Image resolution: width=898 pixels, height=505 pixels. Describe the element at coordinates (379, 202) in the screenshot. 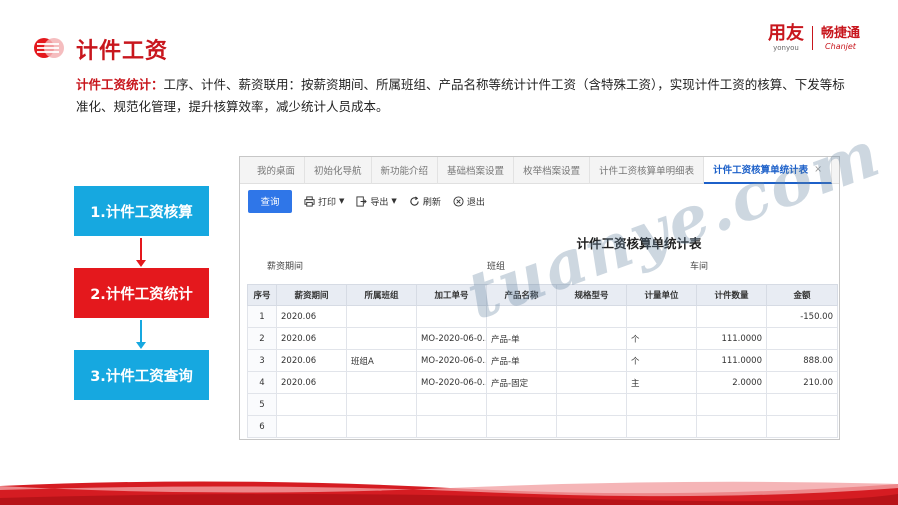

I see `export-label: 导出` at that location.